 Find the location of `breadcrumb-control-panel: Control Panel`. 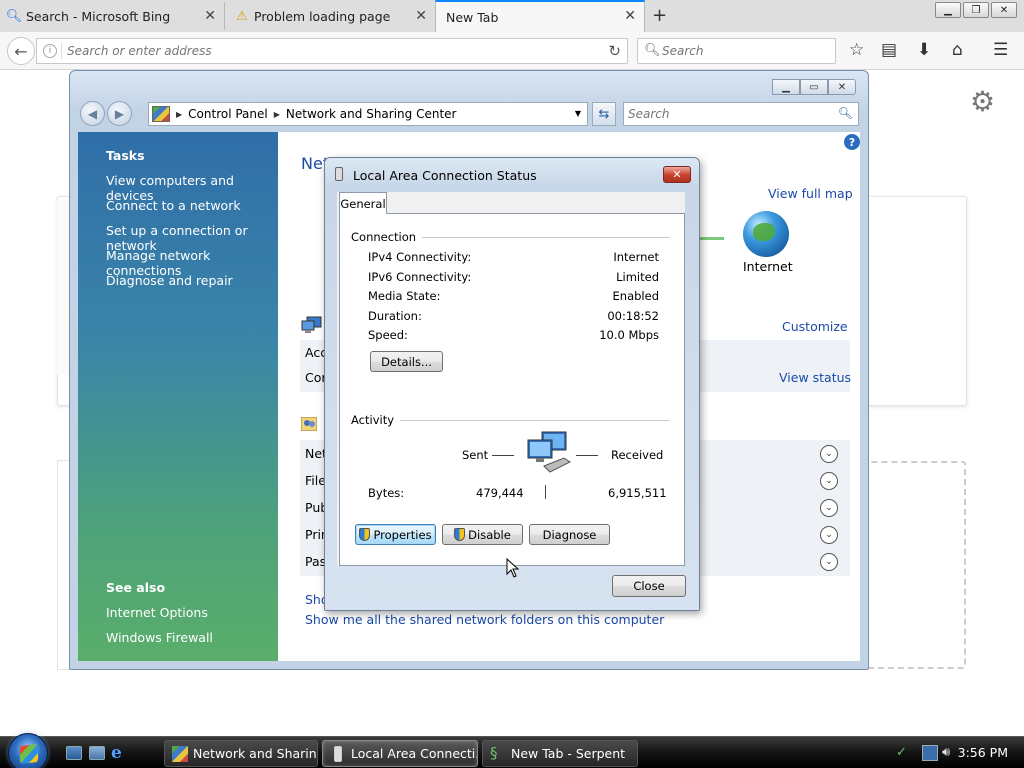

breadcrumb-control-panel: Control Panel is located at coordinates (228, 114).